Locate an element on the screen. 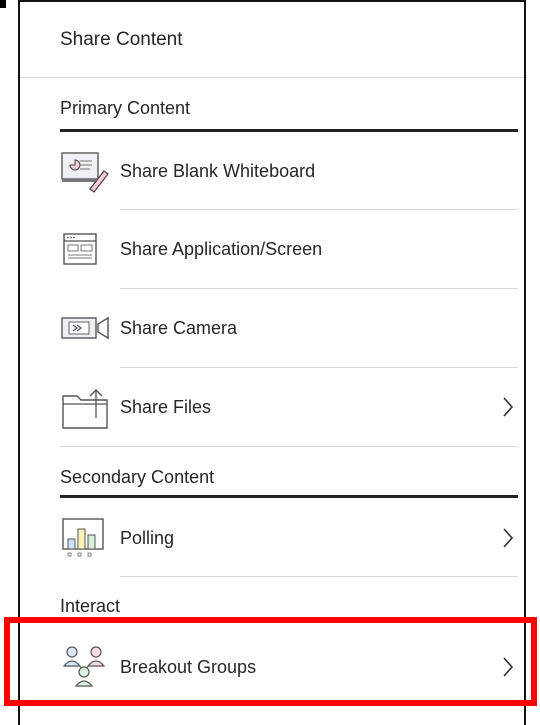 The height and width of the screenshot is (725, 540). share-files-label: Share Files is located at coordinates (166, 406).